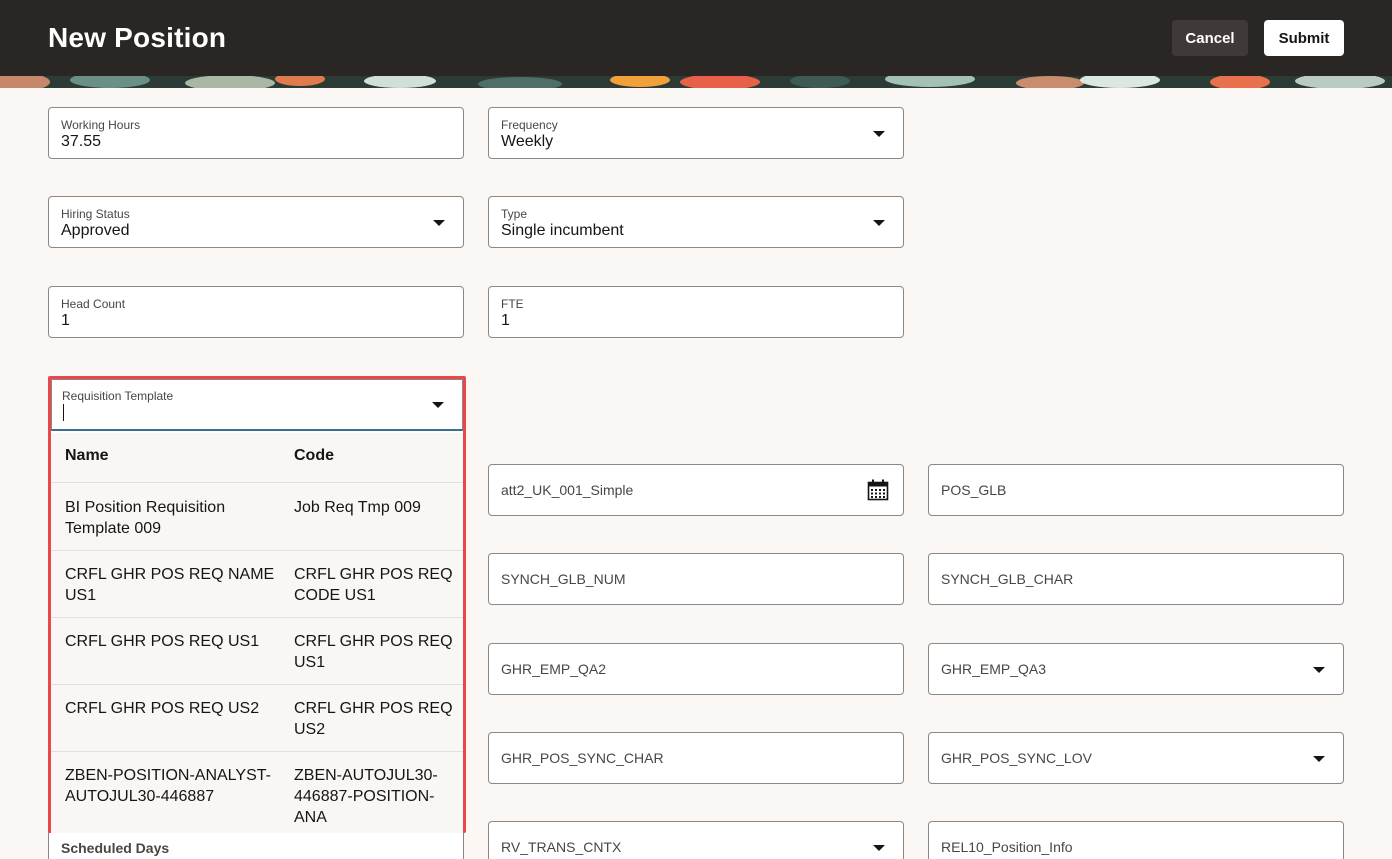 The image size is (1392, 859). Describe the element at coordinates (1136, 758) in the screenshot. I see `ghr-pos-sync-lov-select: GHR_POS_SYNC_LOV` at that location.